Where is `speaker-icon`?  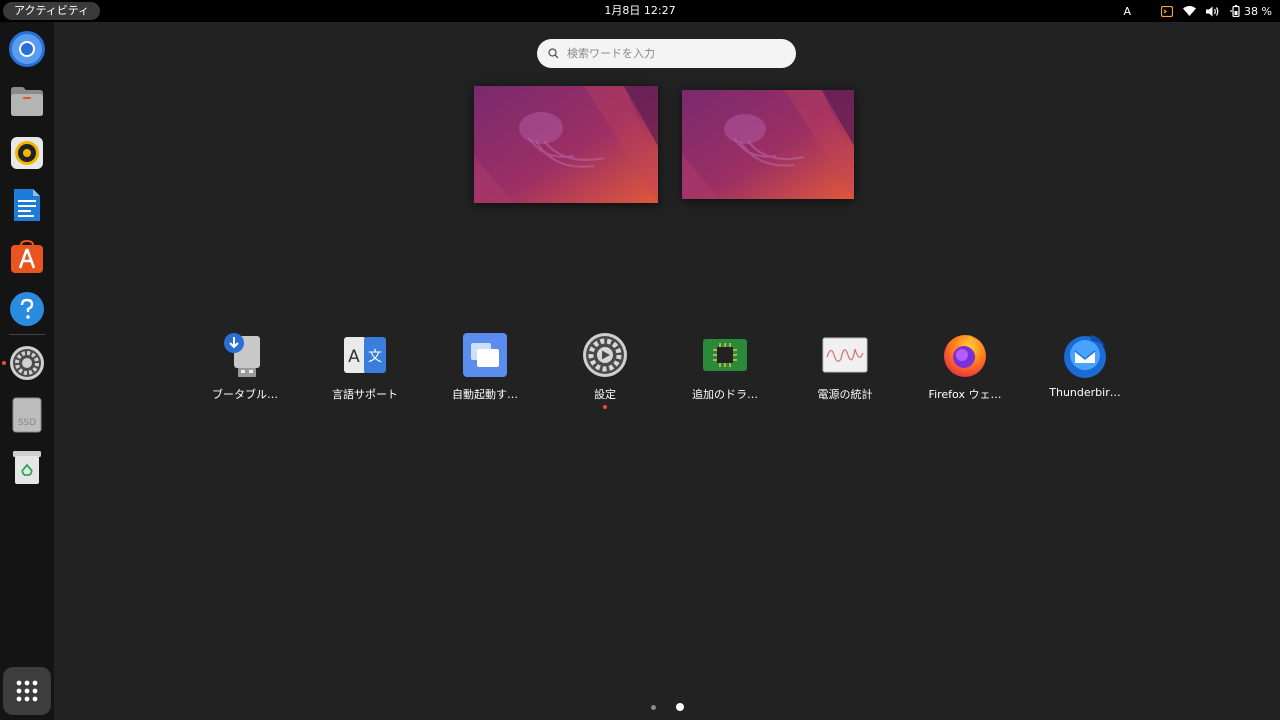
speaker-icon is located at coordinates (27, 153).